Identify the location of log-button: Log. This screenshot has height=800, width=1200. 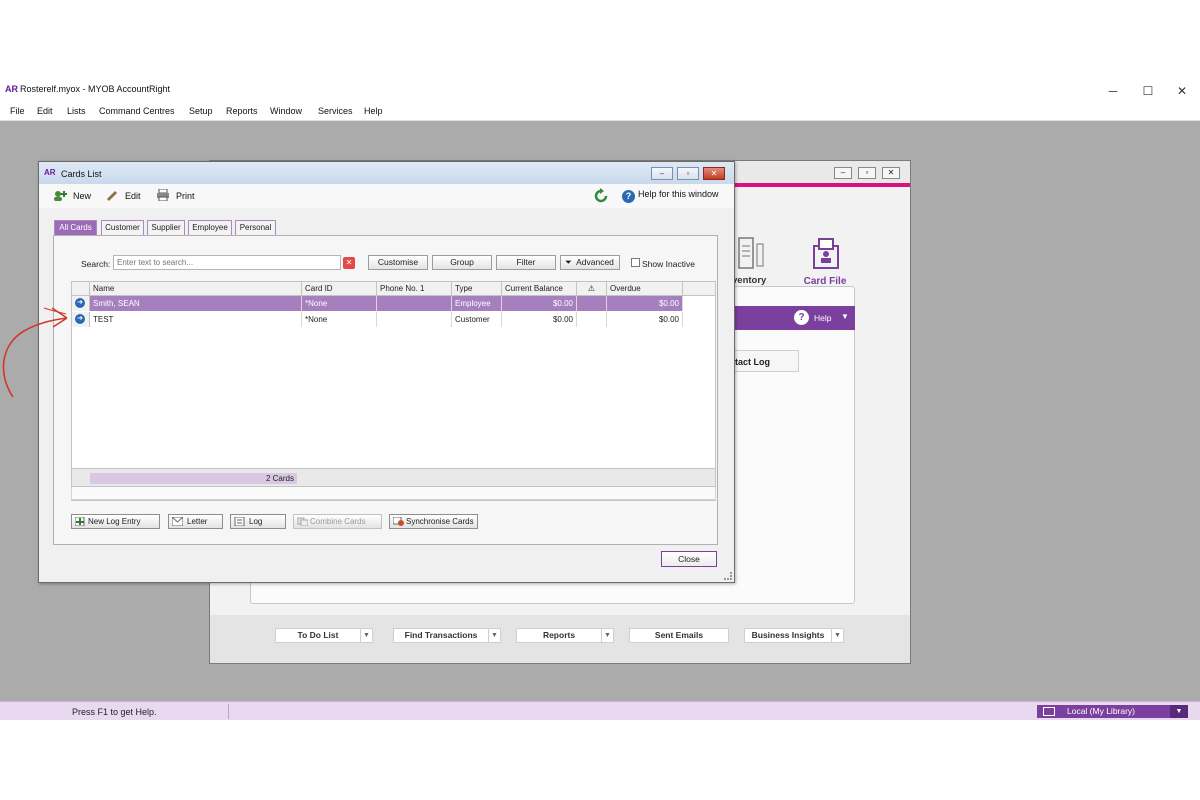
(258, 521).